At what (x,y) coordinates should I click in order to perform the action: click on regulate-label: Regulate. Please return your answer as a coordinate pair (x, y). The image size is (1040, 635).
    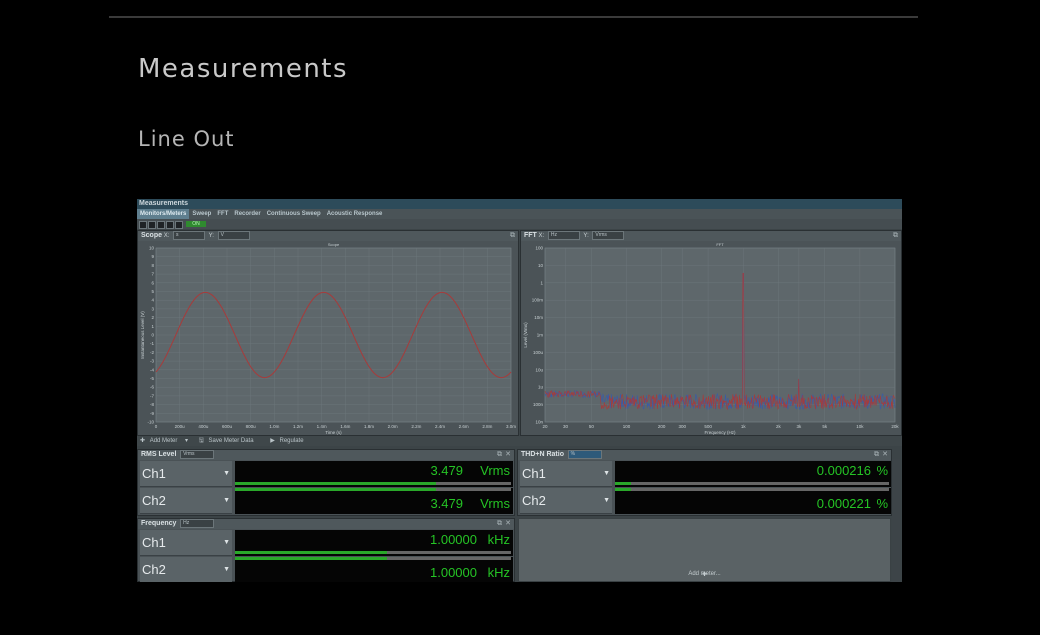
    Looking at the image, I should click on (291, 441).